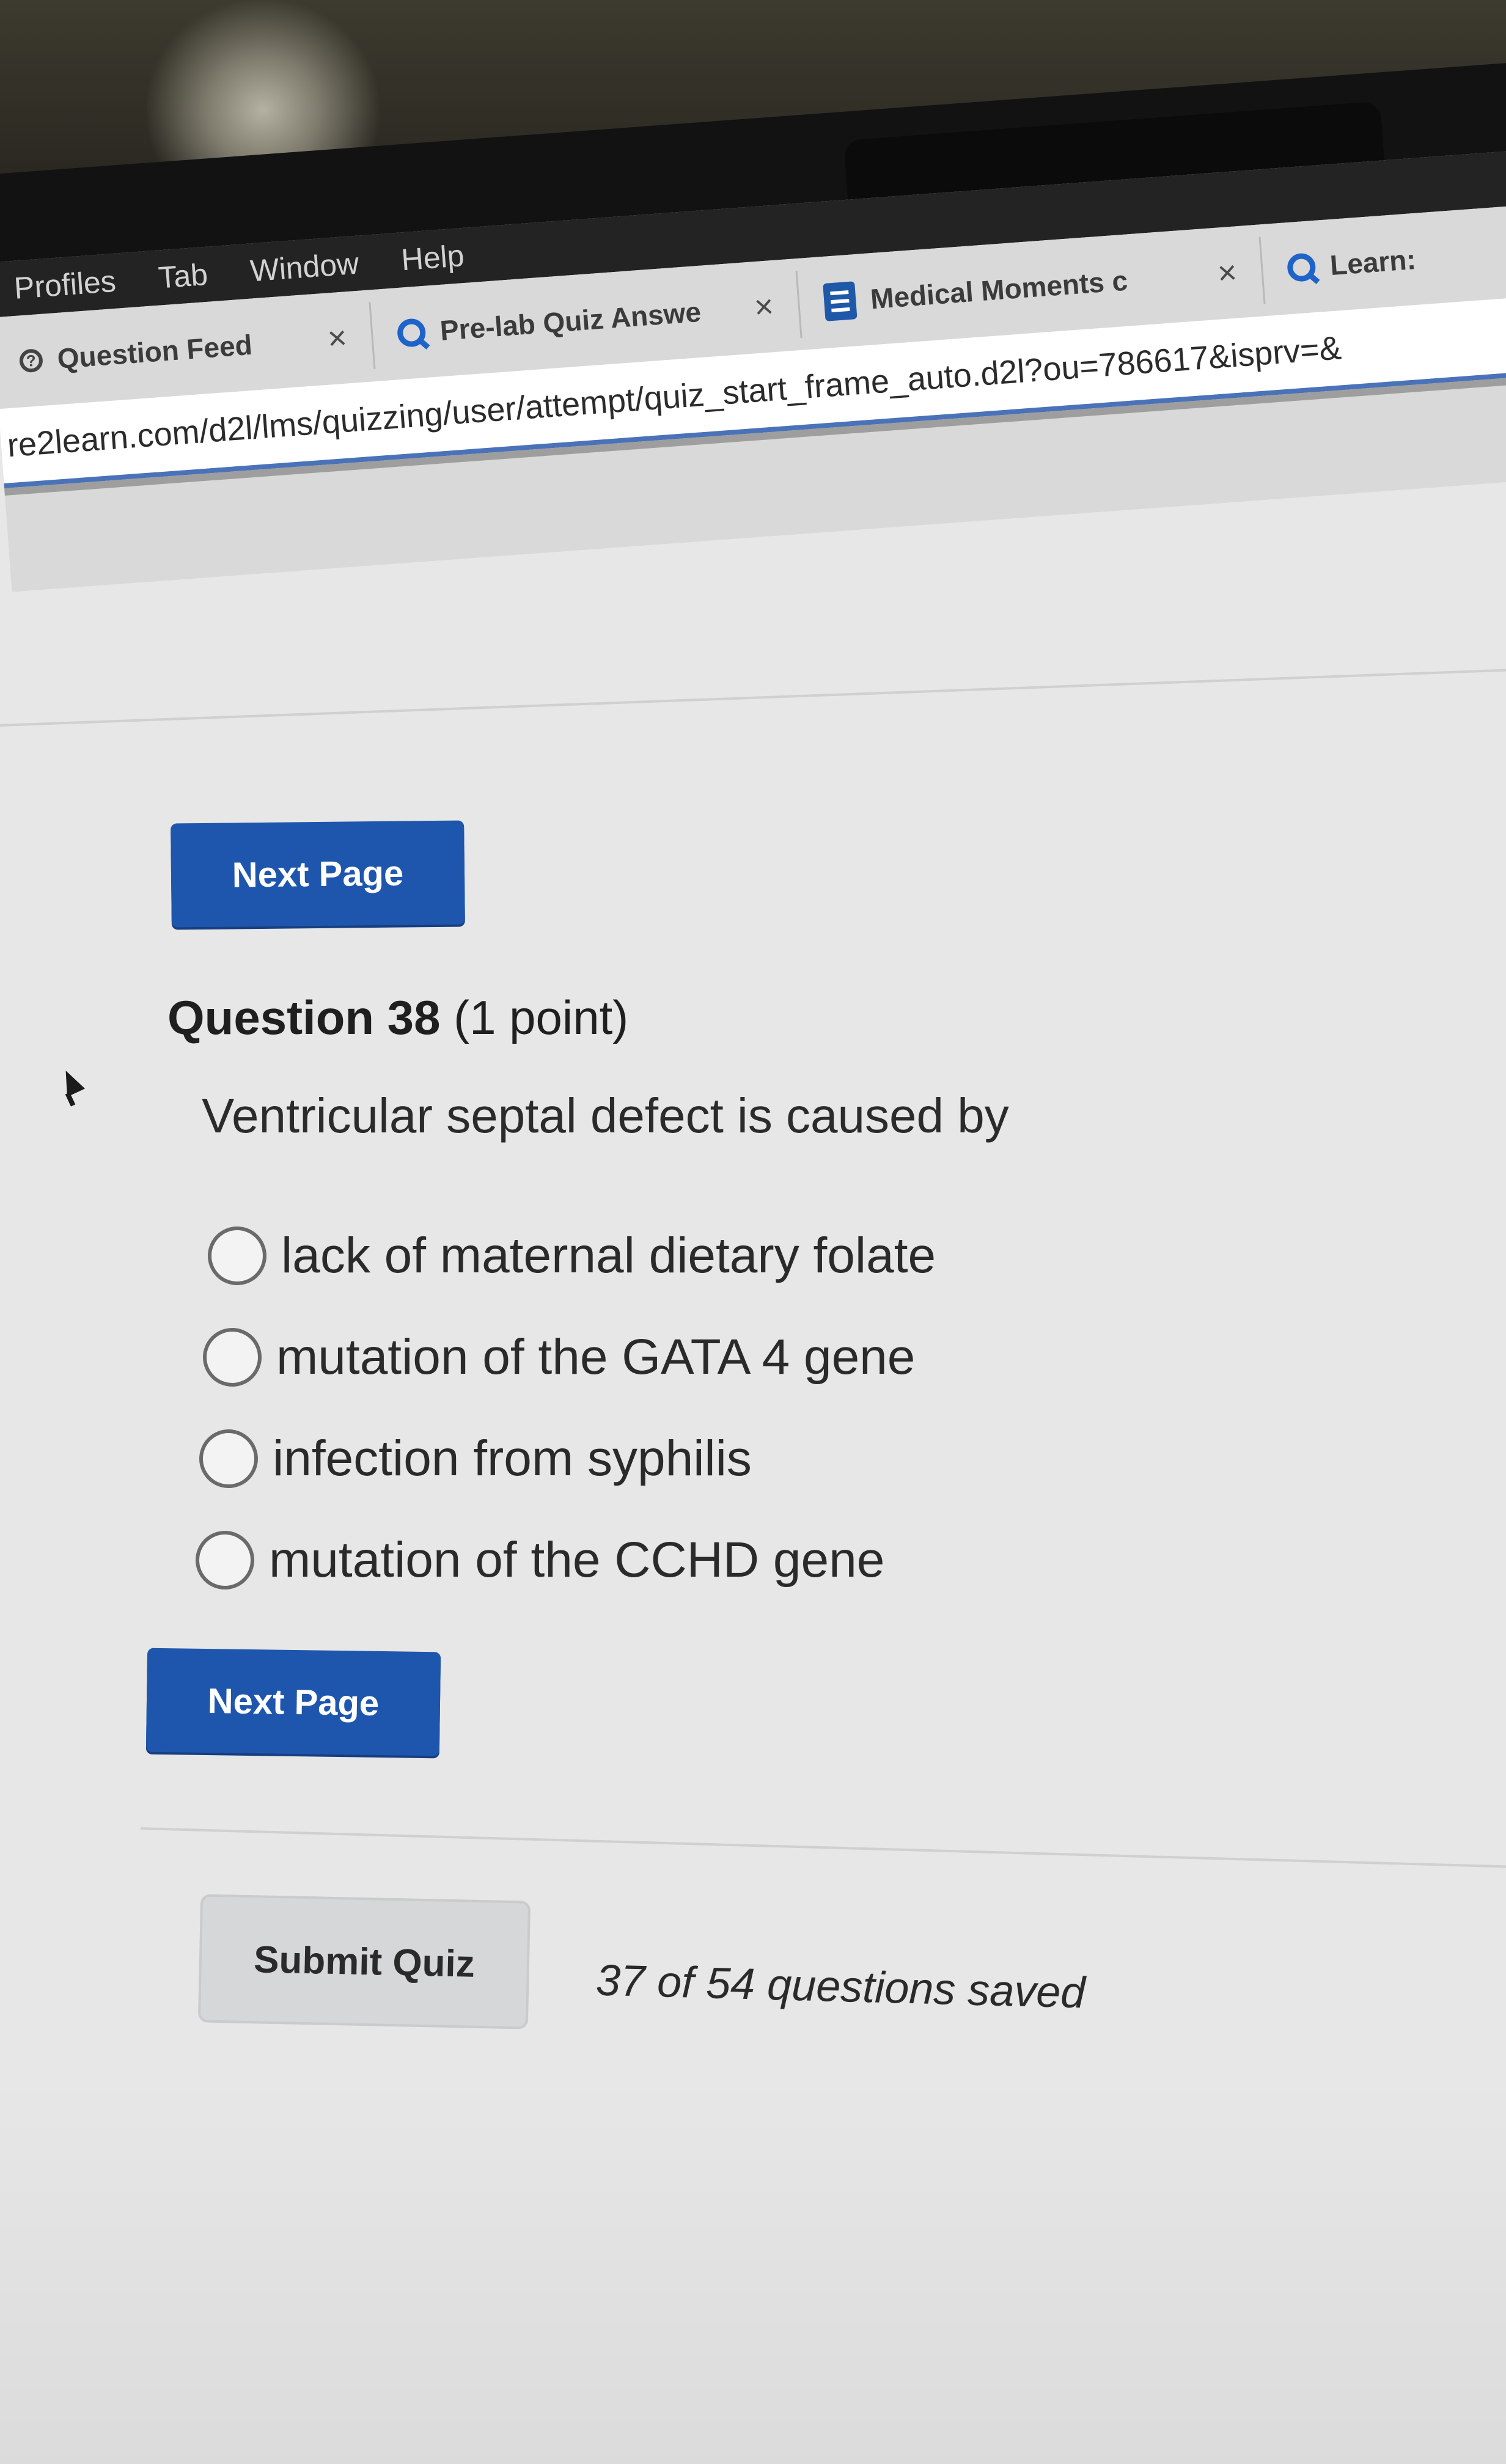 The image size is (1506, 2464). What do you see at coordinates (318, 874) in the screenshot?
I see `next-page-button-top: Next Page` at bounding box center [318, 874].